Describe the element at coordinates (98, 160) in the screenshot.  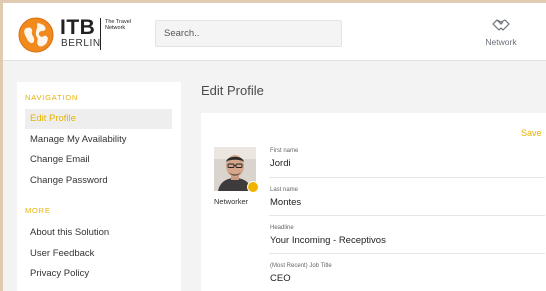
I see `sidebar-item-change-email: Change Email` at that location.